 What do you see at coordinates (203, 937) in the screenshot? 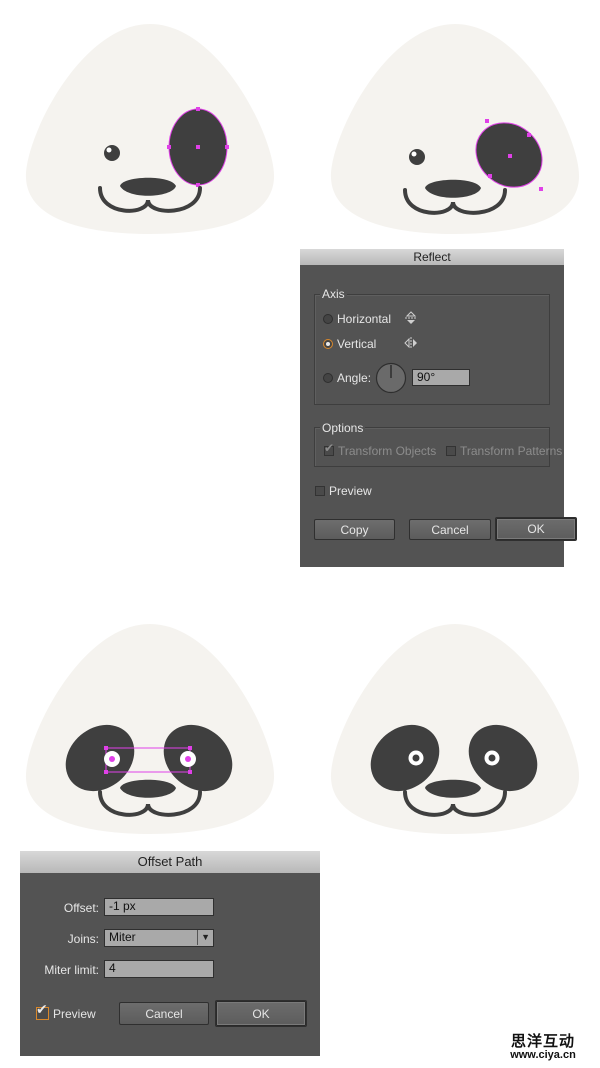
I see `chevron-down-icon: ▼` at bounding box center [203, 937].